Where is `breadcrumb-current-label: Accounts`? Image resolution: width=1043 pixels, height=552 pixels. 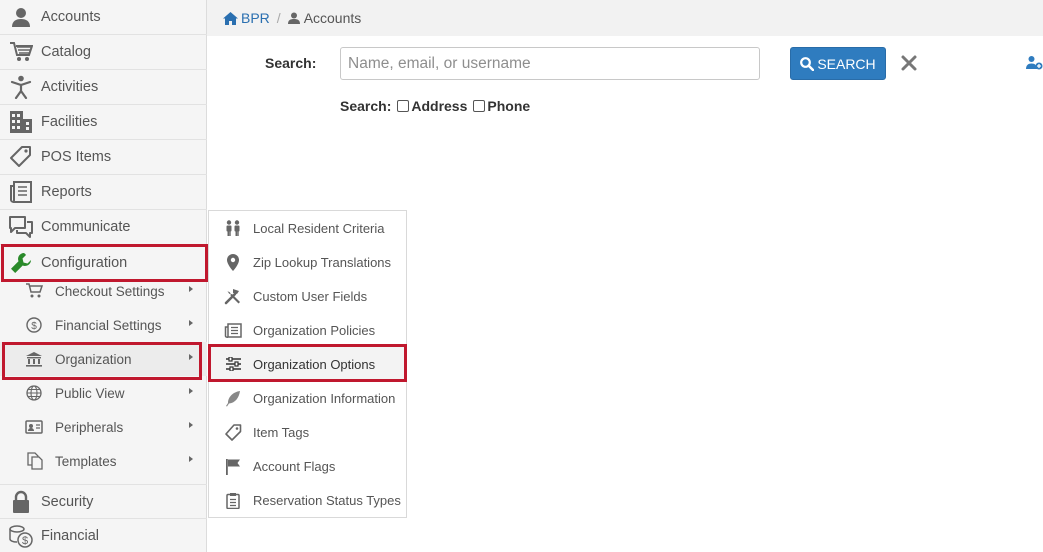
breadcrumb-current-label: Accounts is located at coordinates (332, 18).